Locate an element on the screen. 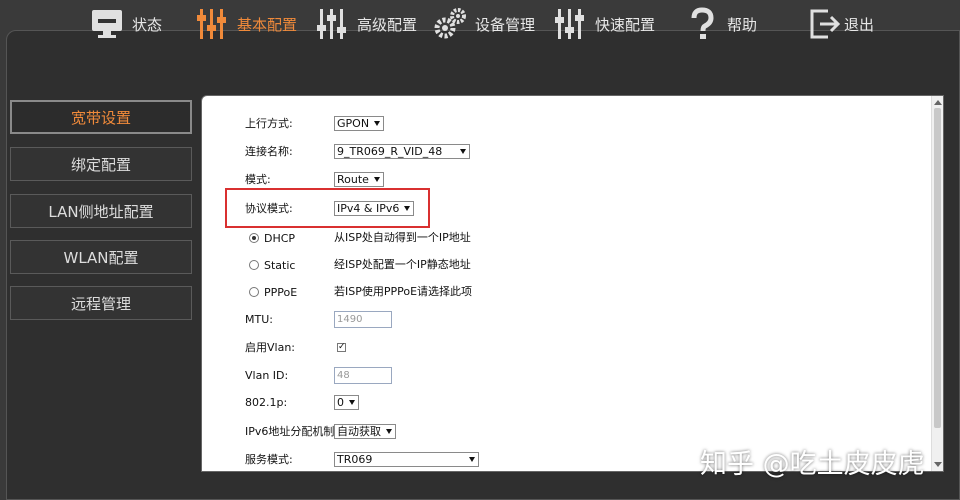 Image resolution: width=960 pixels, height=500 pixels. vlan-id-input: 48 is located at coordinates (363, 375).